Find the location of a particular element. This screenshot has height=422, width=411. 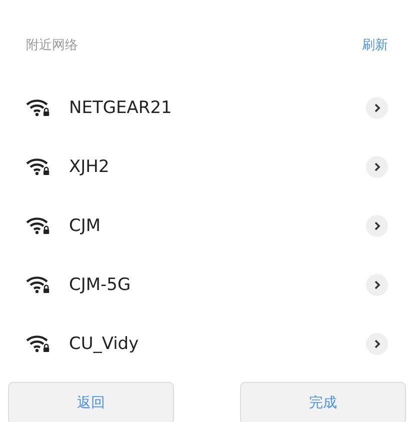

network-name: CJM is located at coordinates (217, 226).